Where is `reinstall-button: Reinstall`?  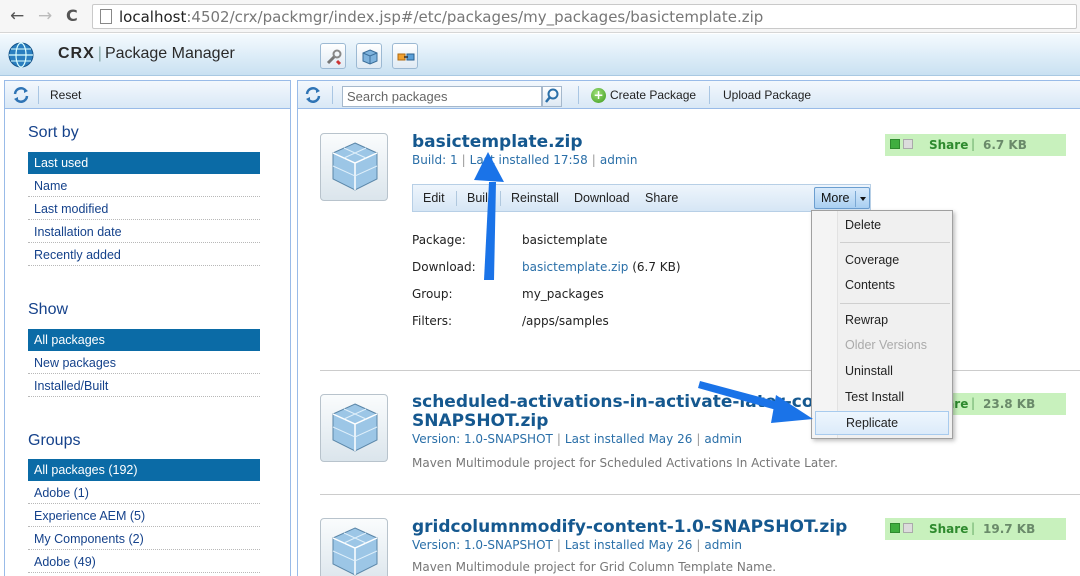 reinstall-button: Reinstall is located at coordinates (535, 198).